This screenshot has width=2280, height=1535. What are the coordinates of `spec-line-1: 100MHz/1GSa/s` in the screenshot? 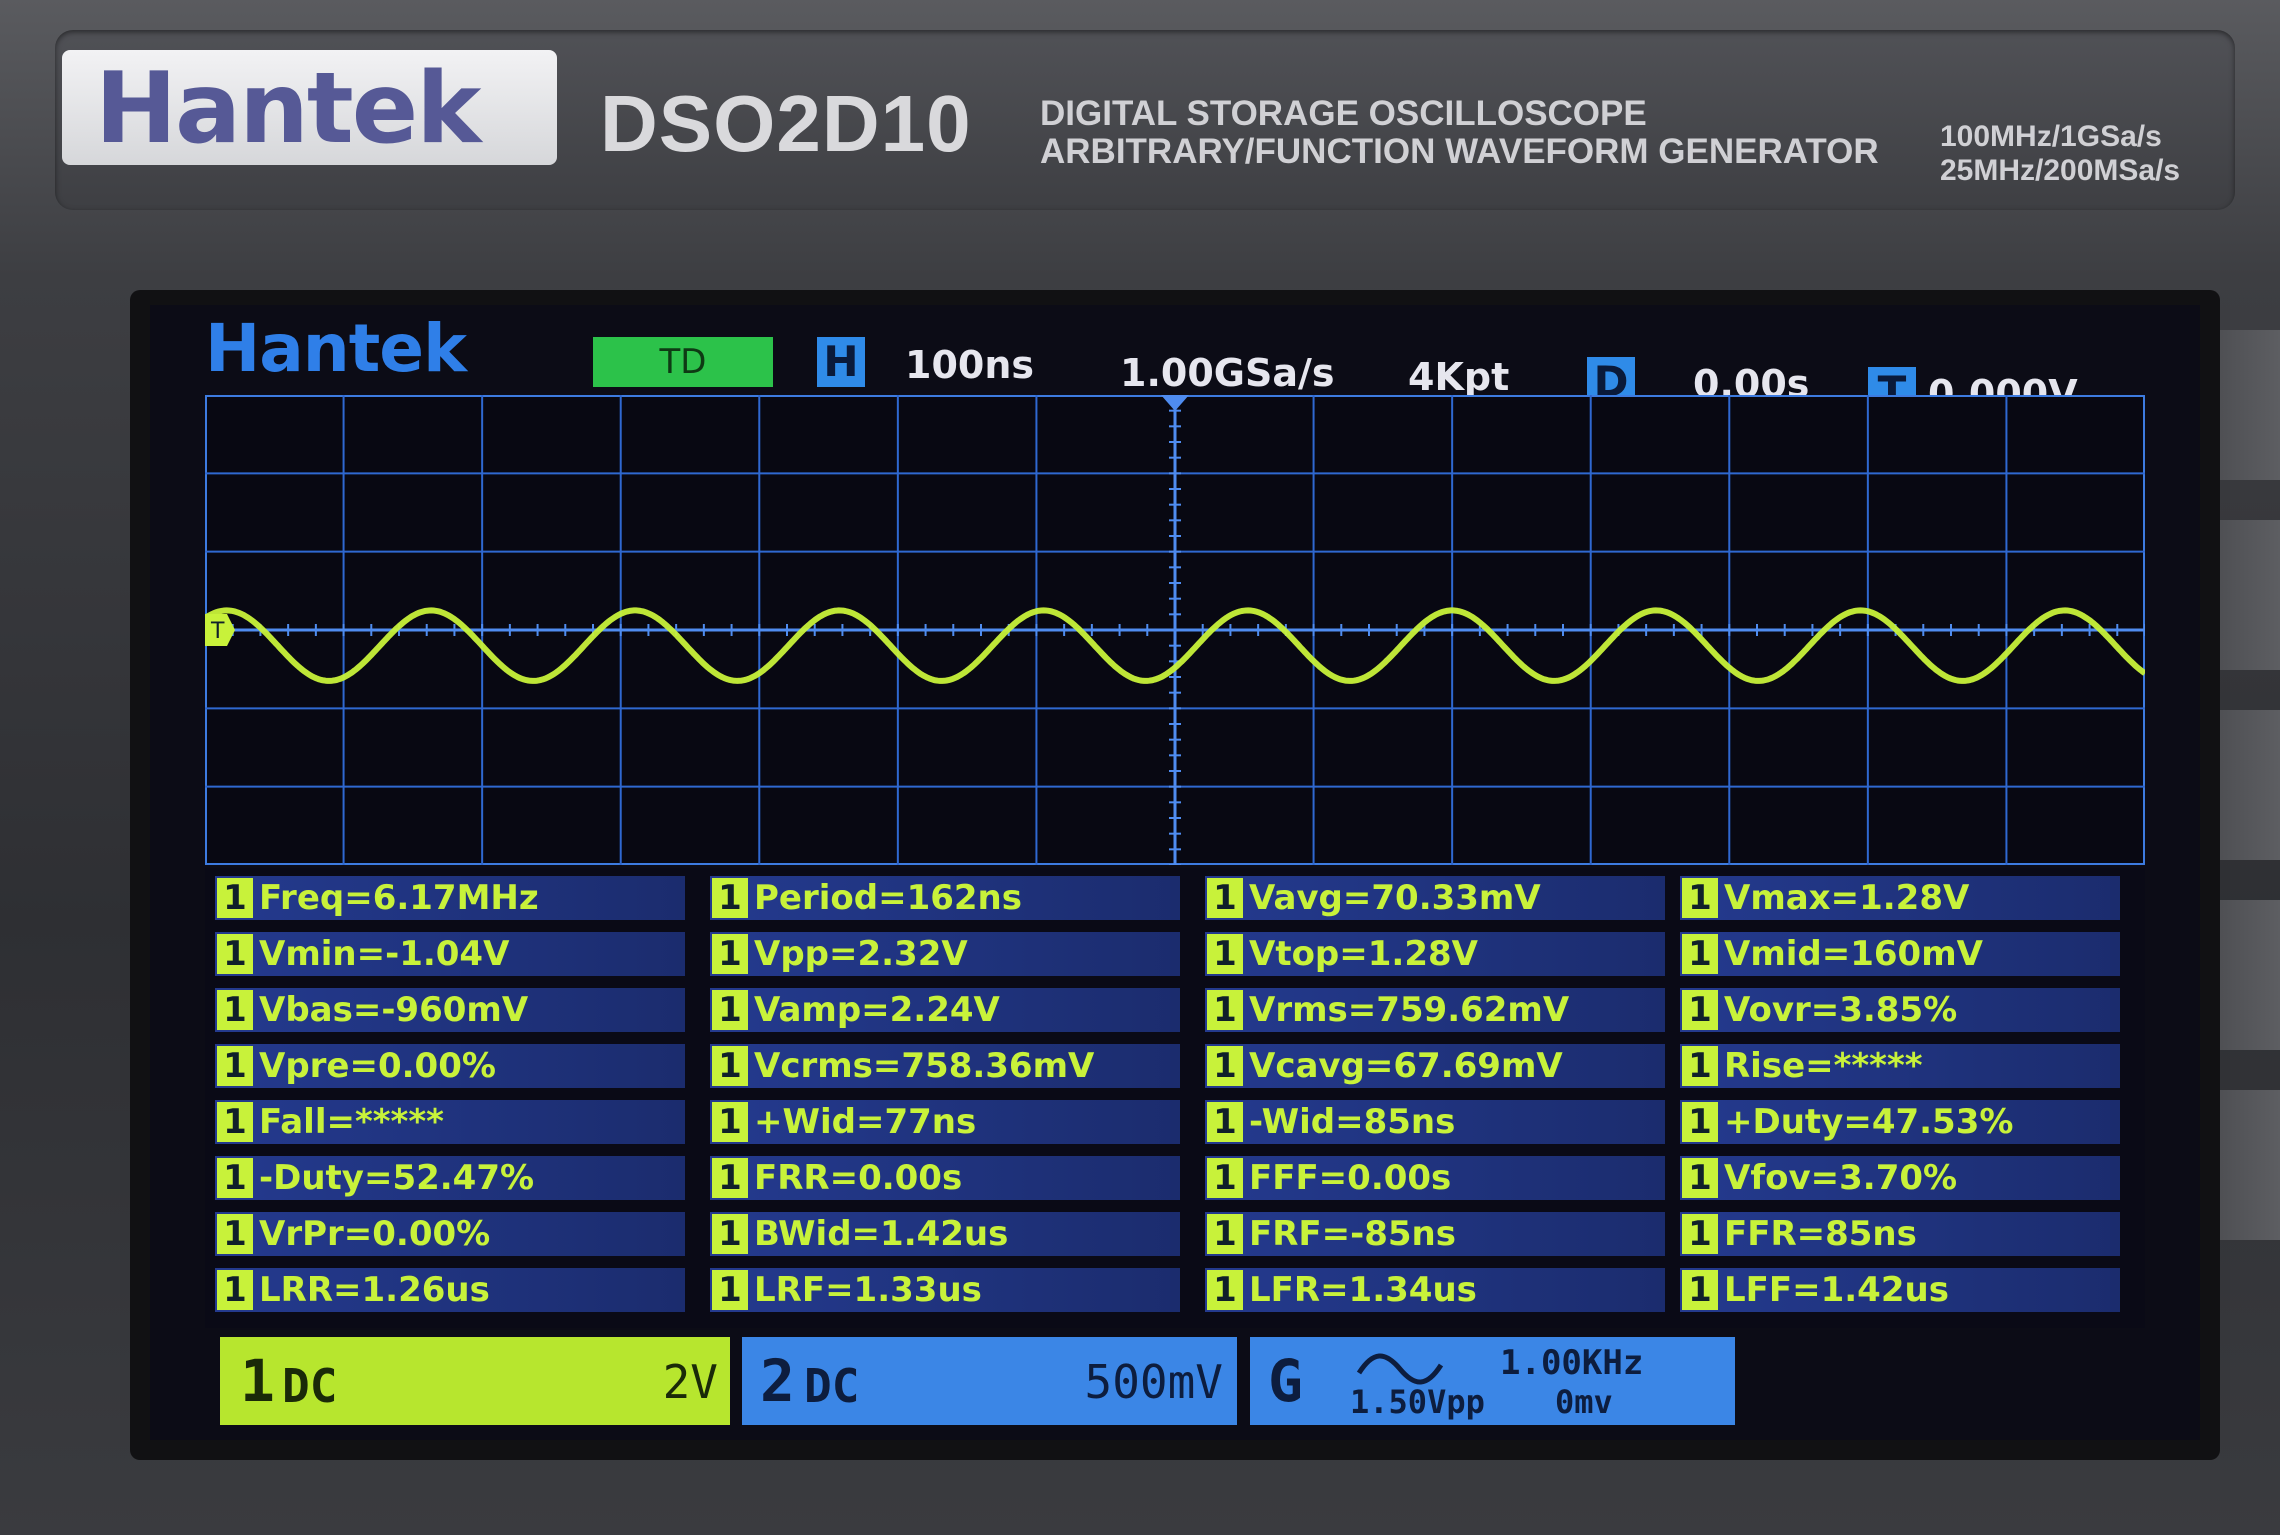 It's located at (2051, 136).